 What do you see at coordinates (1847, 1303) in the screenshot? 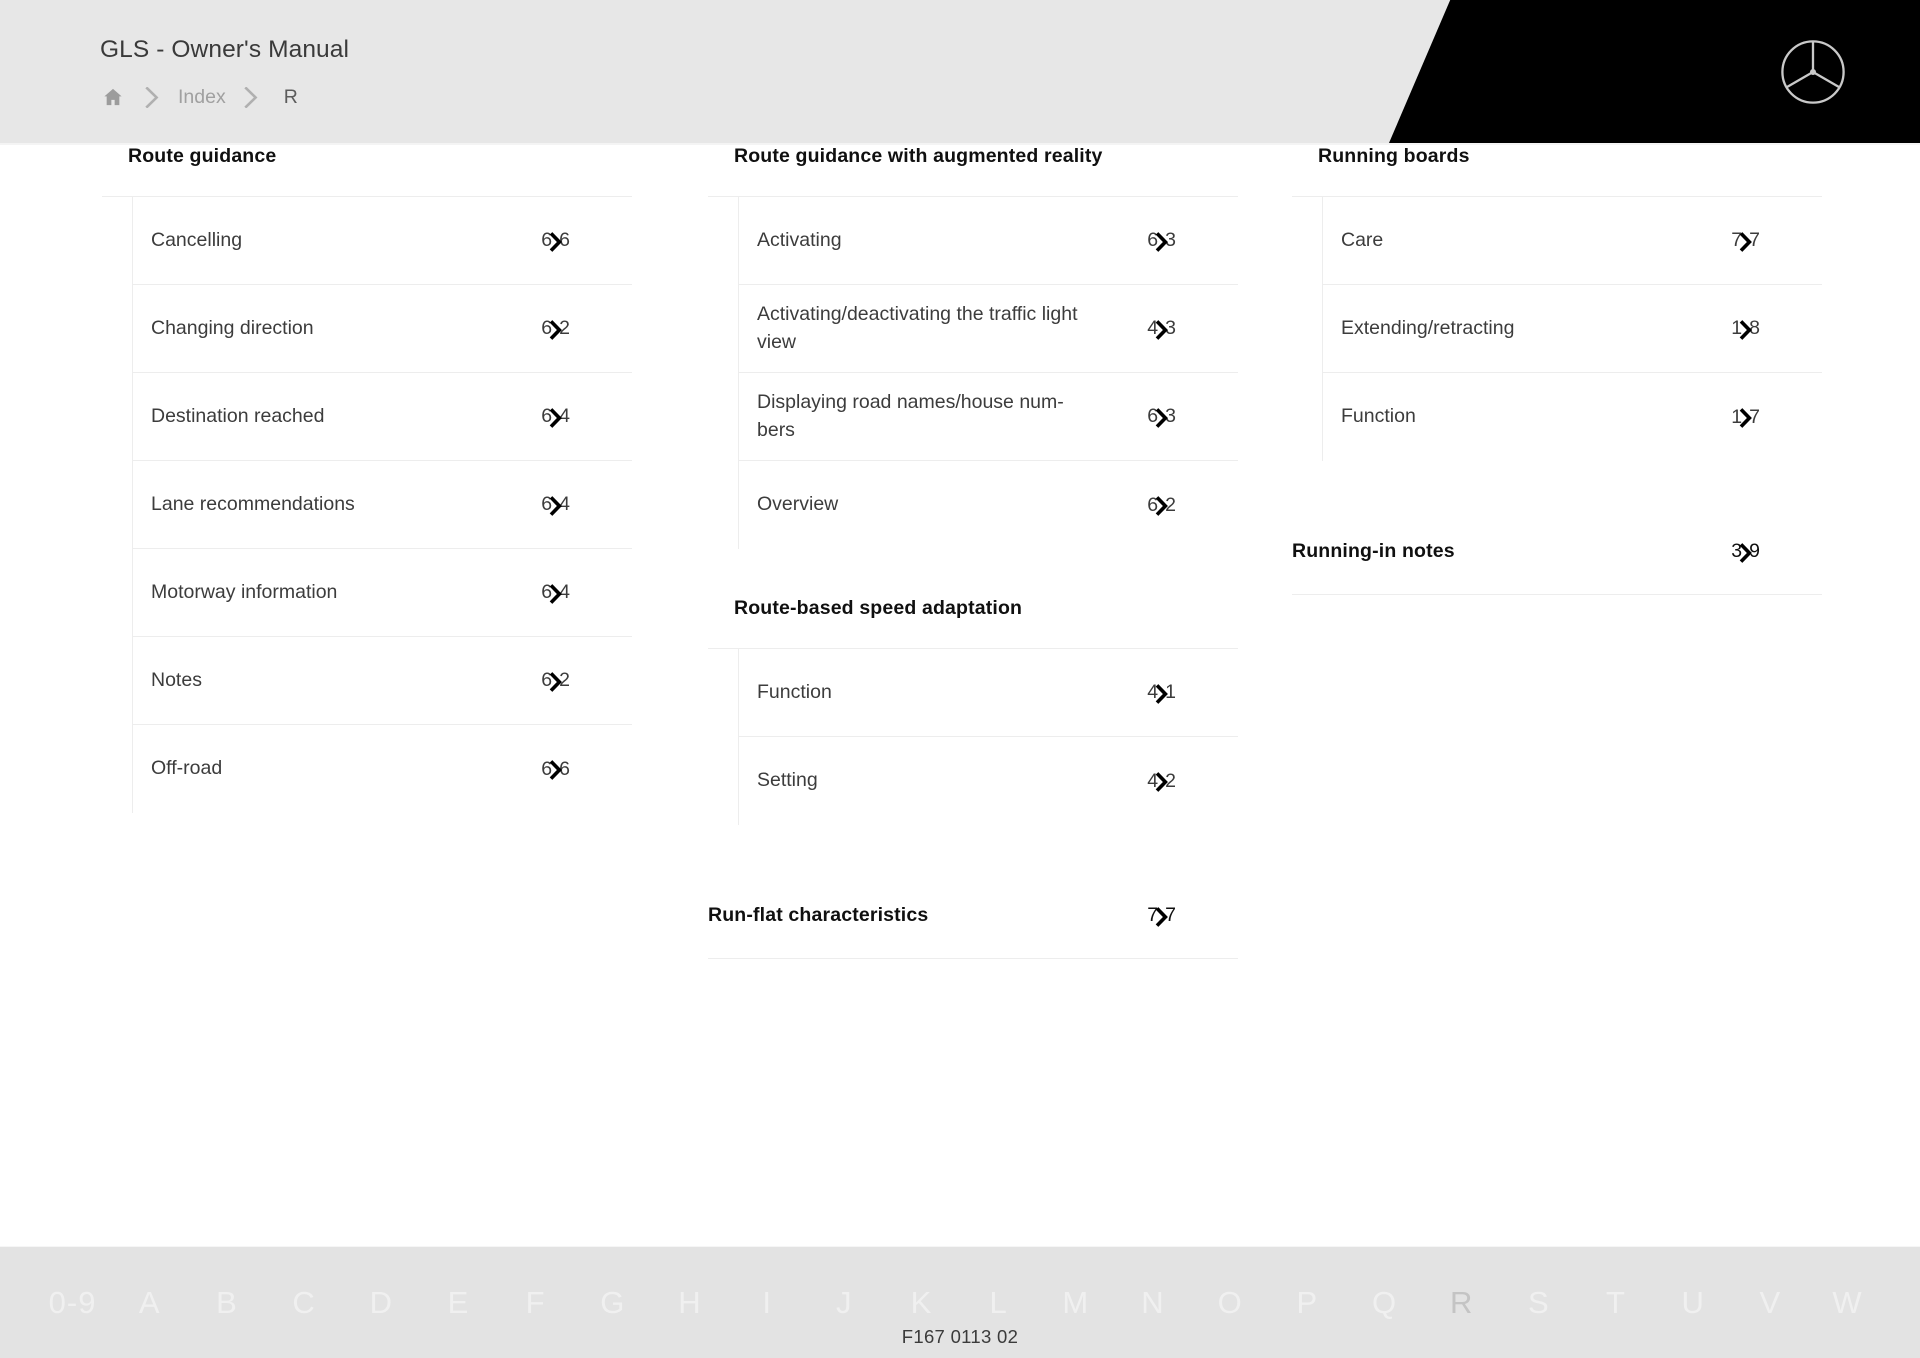
I see `alphabet-letter-w: W` at bounding box center [1847, 1303].